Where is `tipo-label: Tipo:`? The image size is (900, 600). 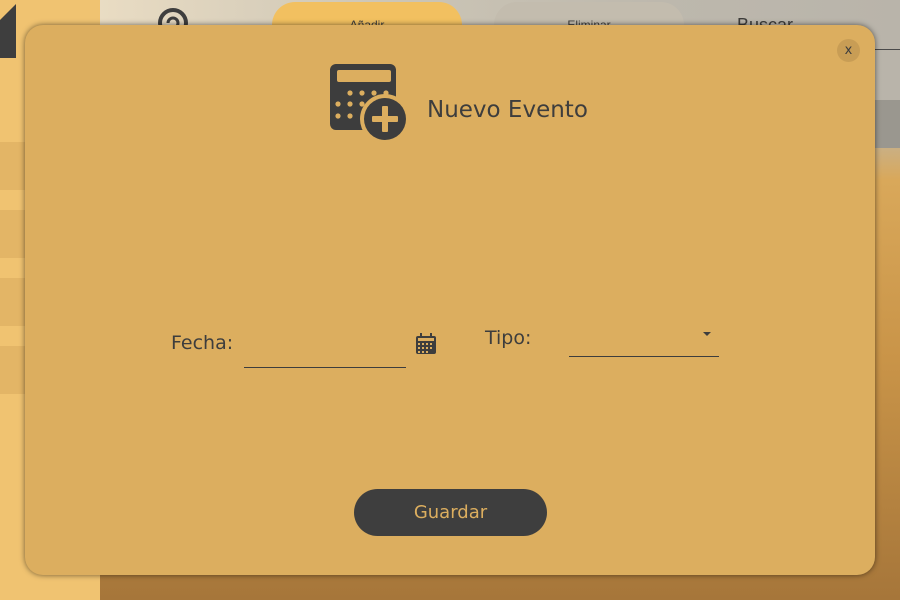
tipo-label: Tipo: is located at coordinates (508, 338).